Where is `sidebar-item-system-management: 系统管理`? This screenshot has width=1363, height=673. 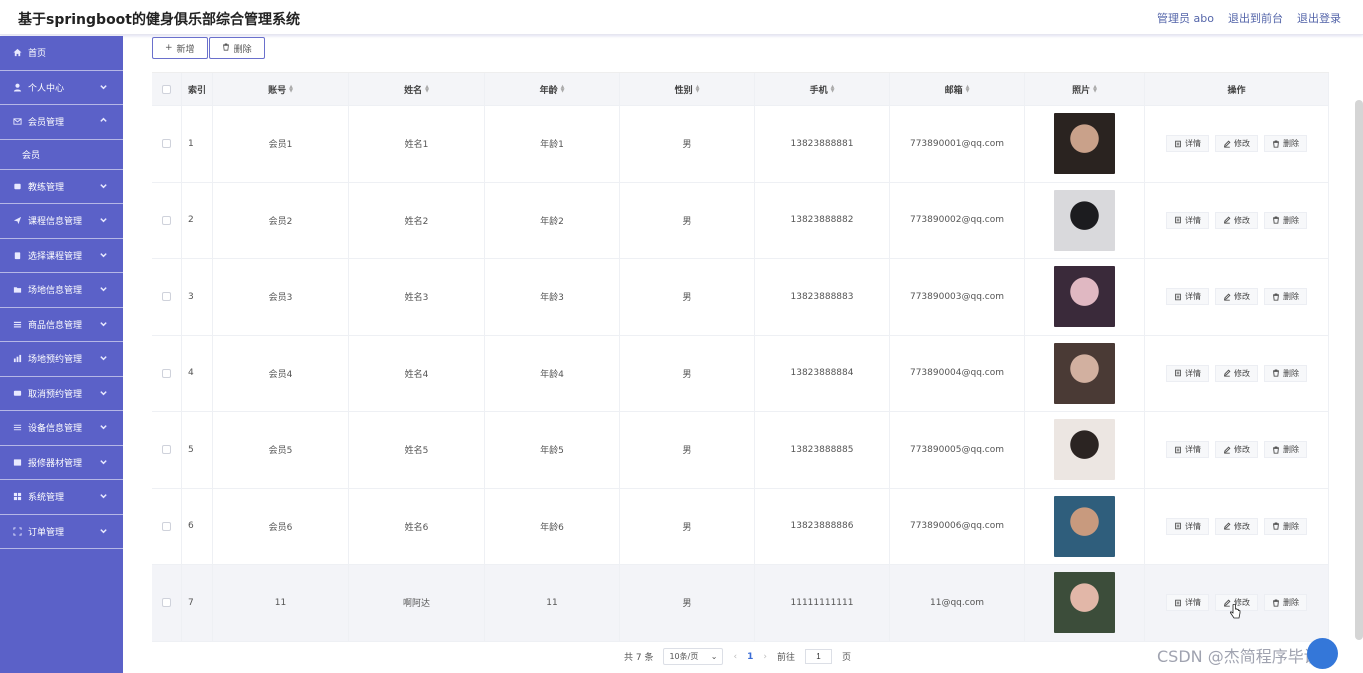 sidebar-item-system-management: 系统管理 is located at coordinates (61, 497).